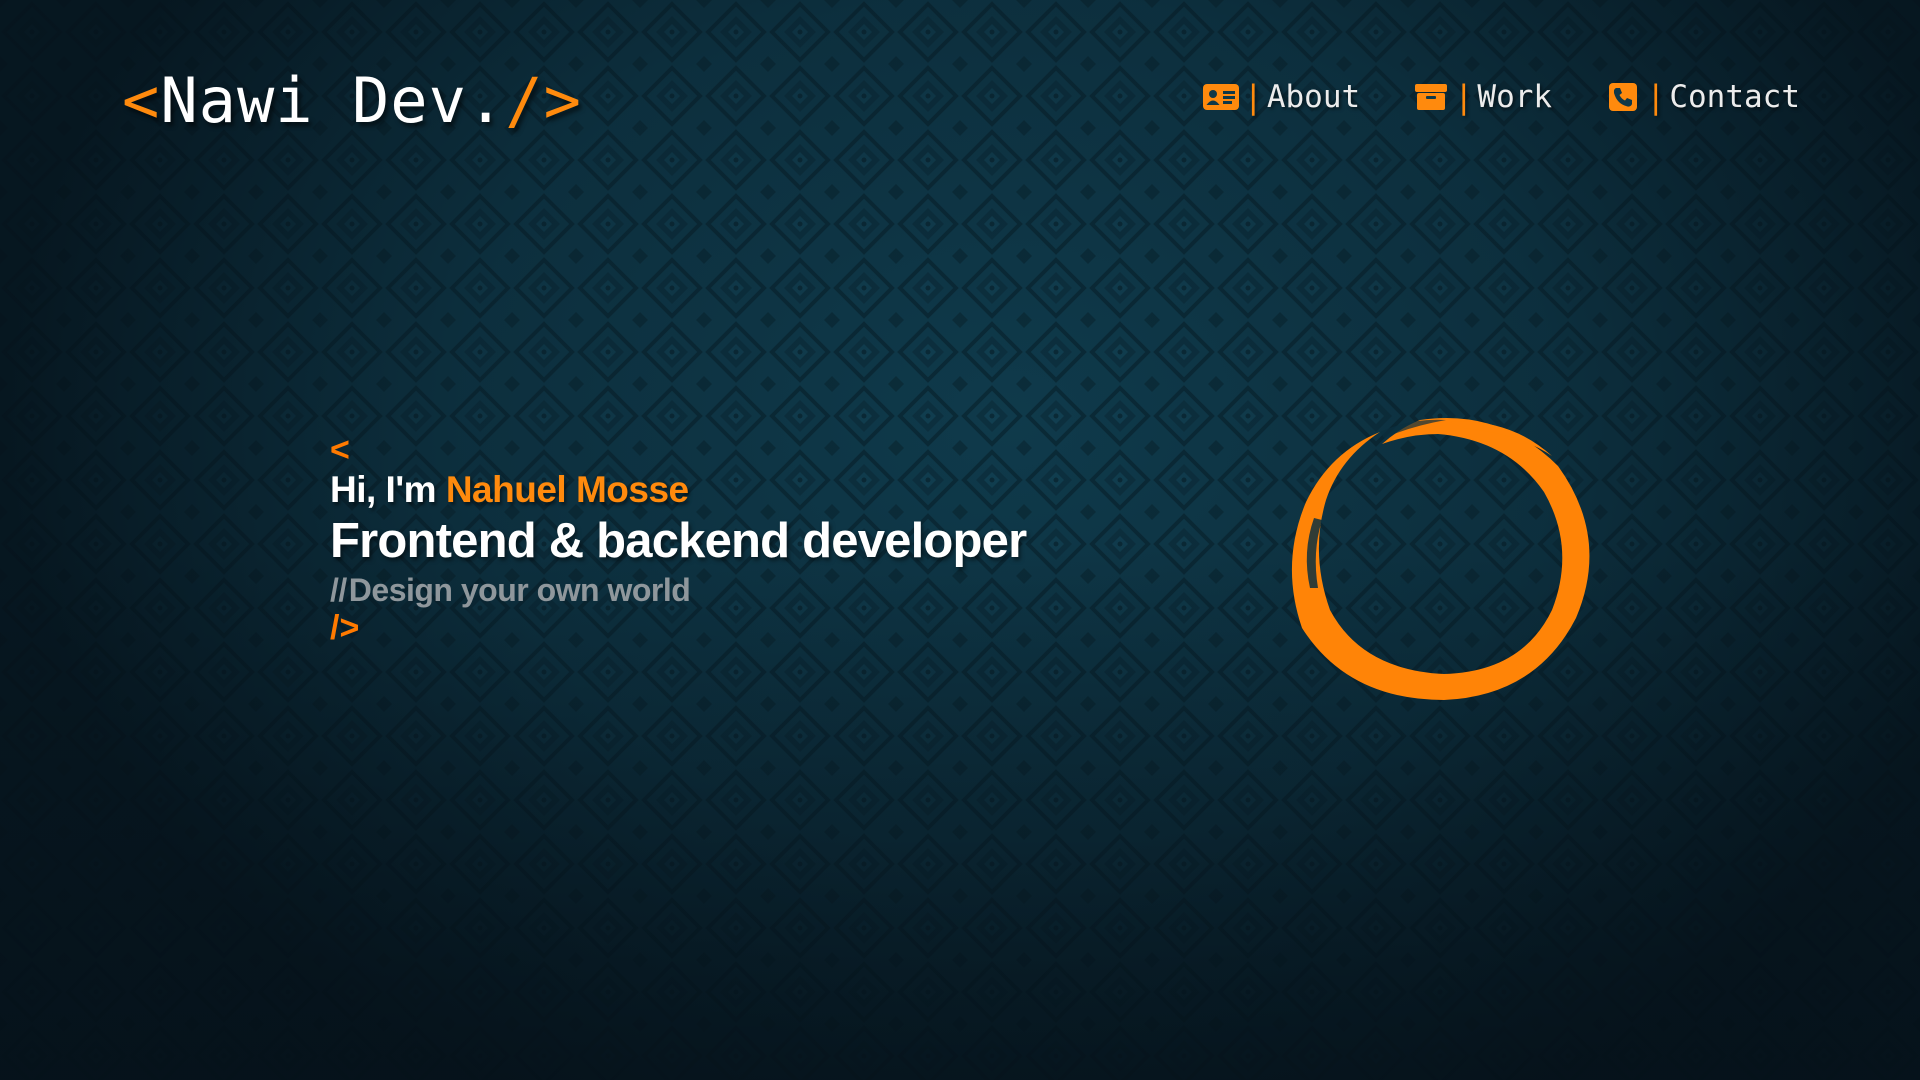  Describe the element at coordinates (730, 590) in the screenshot. I see `hero-tagline: //Design your own world` at that location.